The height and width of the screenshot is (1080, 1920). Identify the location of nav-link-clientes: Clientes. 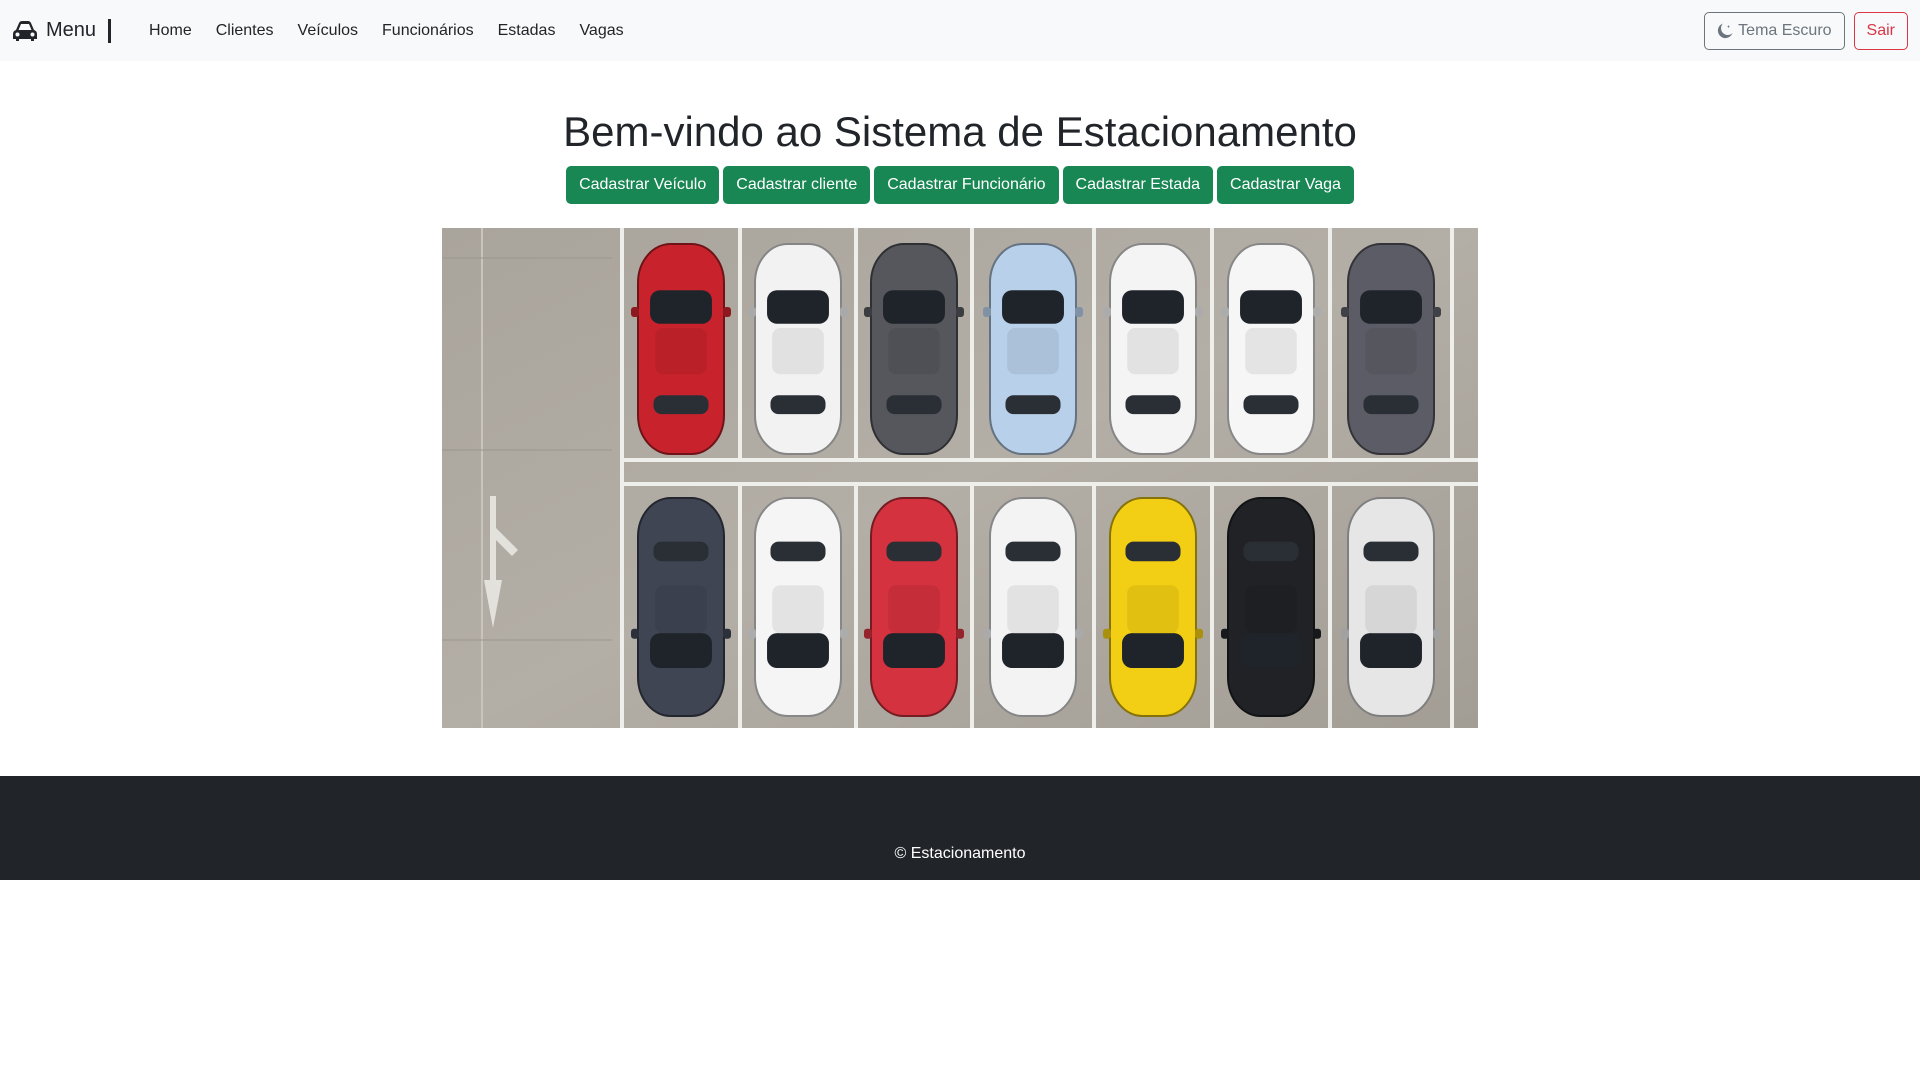
(245, 31).